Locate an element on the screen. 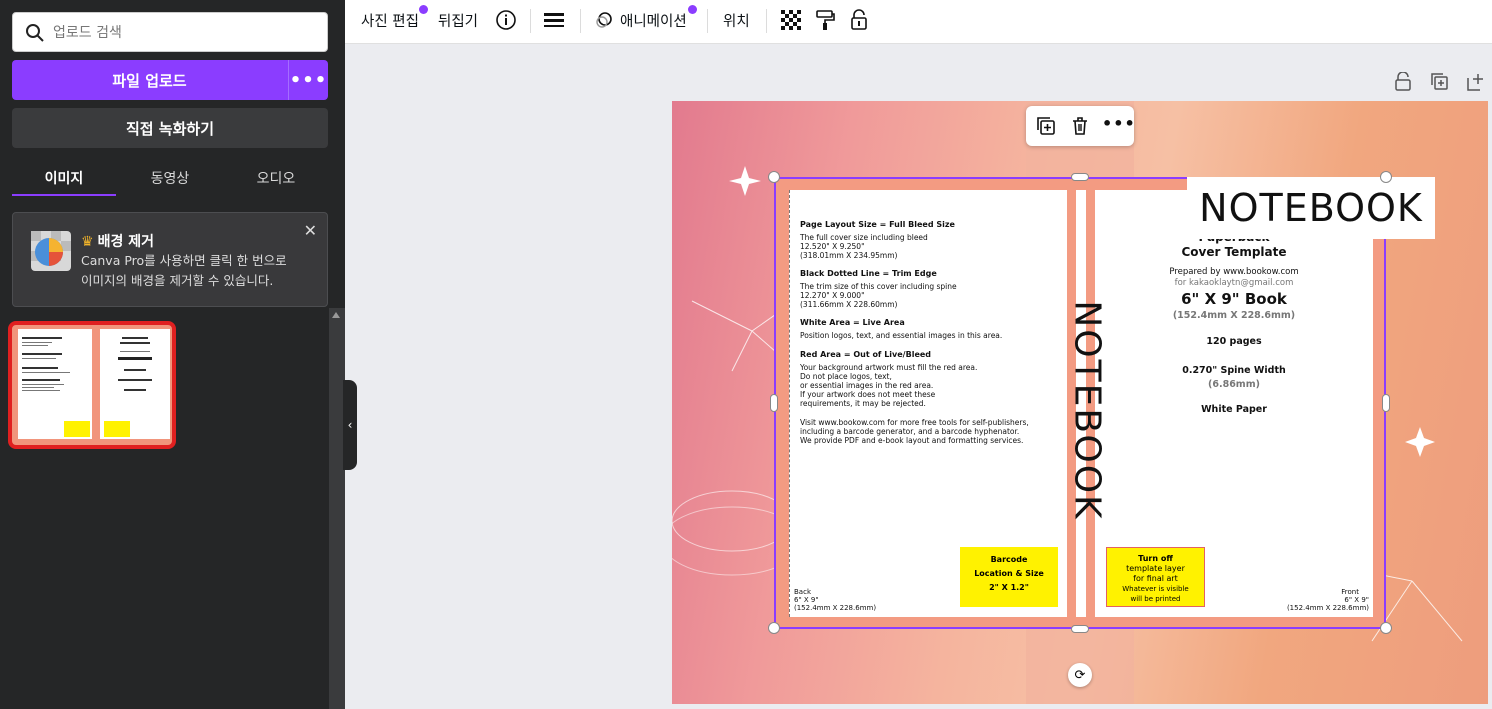  flip-label: 뒤집기 is located at coordinates (458, 21).